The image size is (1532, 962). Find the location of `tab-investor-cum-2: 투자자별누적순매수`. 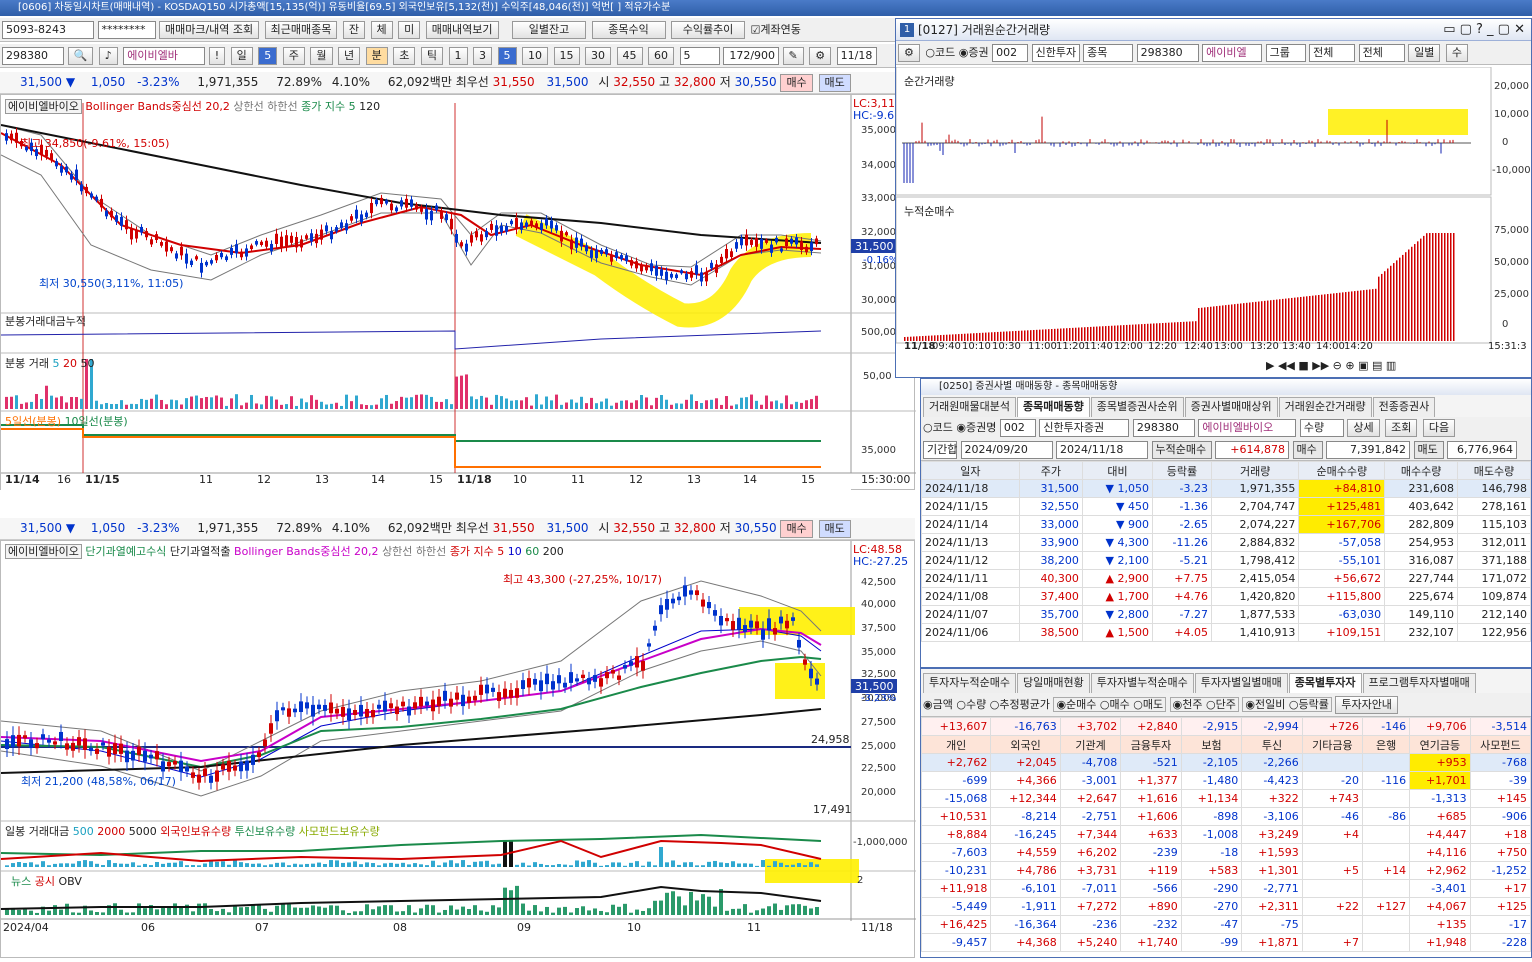

tab-investor-cum-2: 투자자별누적순매수 is located at coordinates (1142, 683).